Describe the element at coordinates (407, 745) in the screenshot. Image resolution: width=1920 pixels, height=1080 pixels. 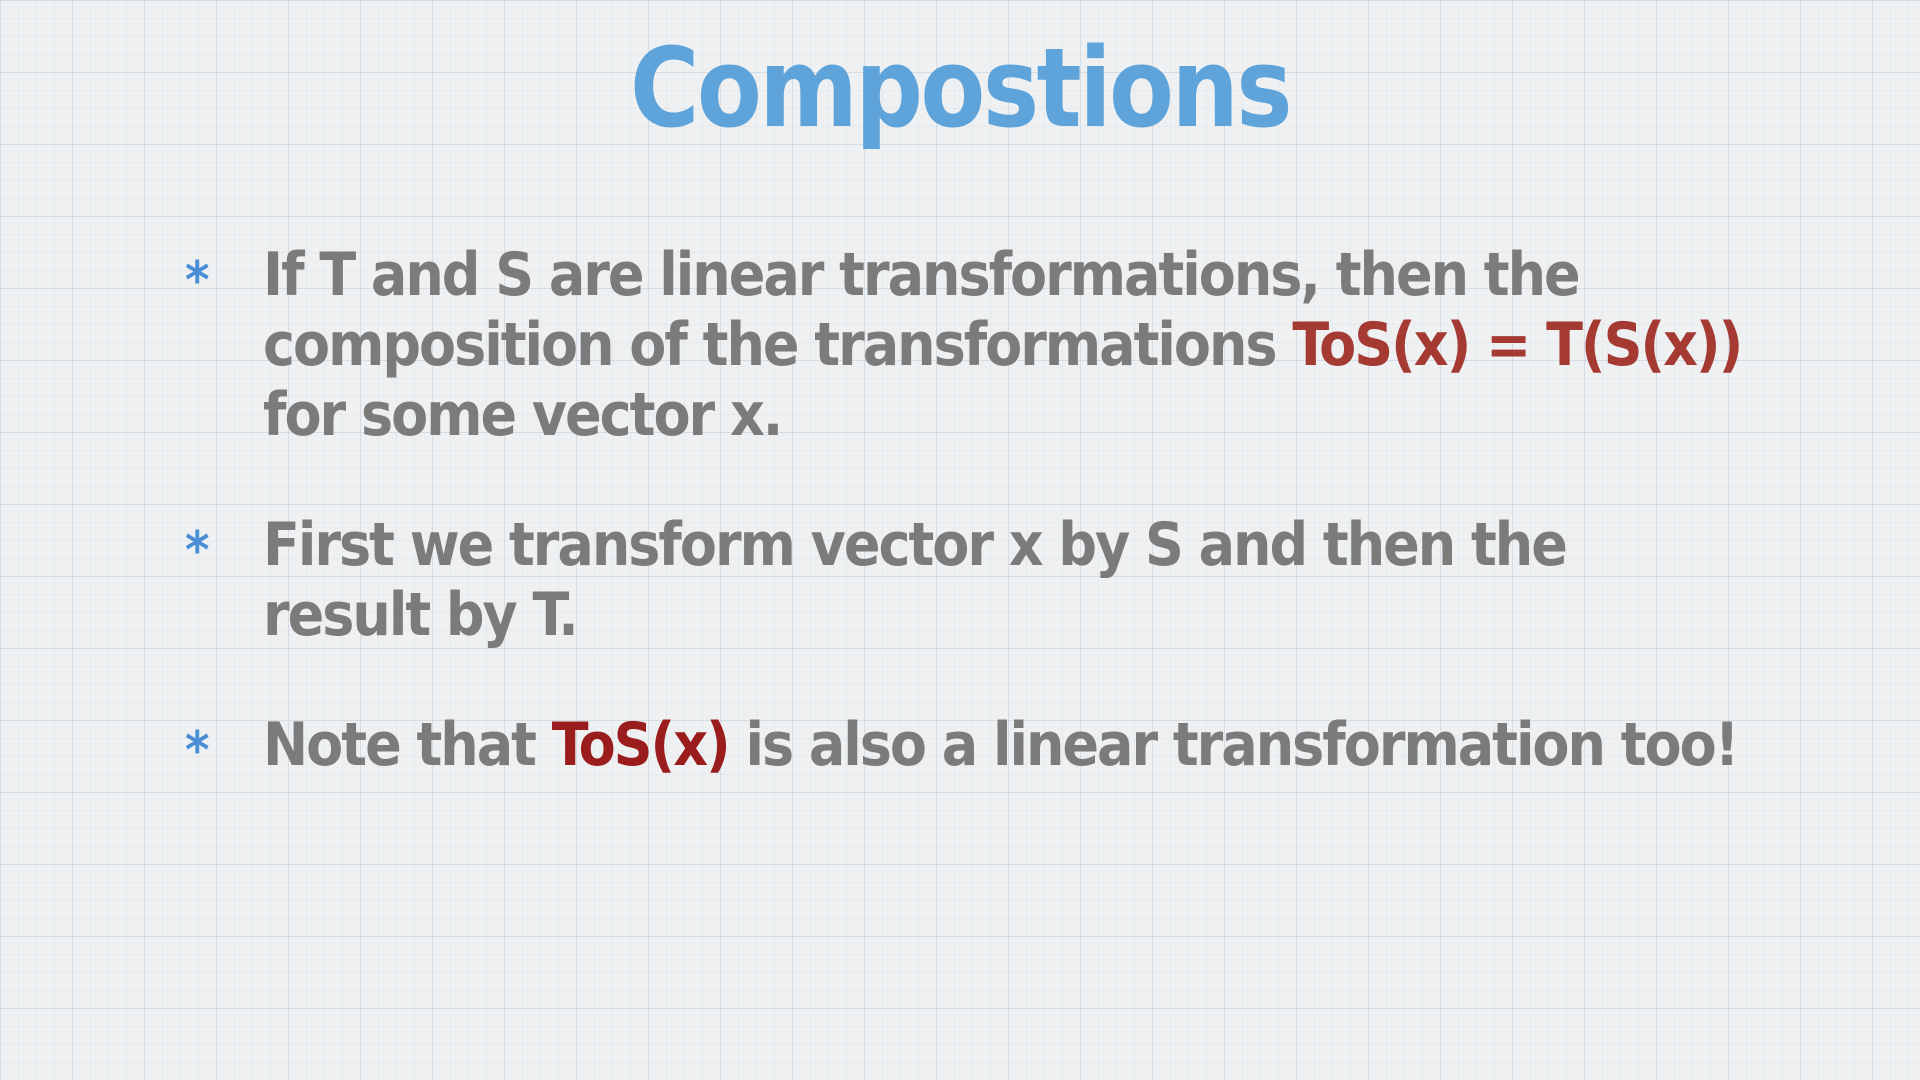
I see `bullet-text: Note that` at that location.